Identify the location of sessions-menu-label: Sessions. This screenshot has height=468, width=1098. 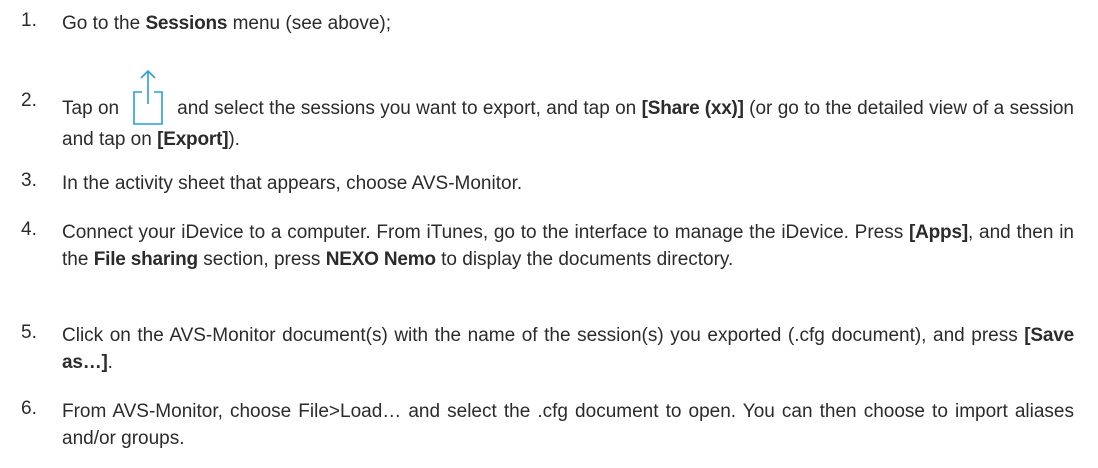
(186, 23).